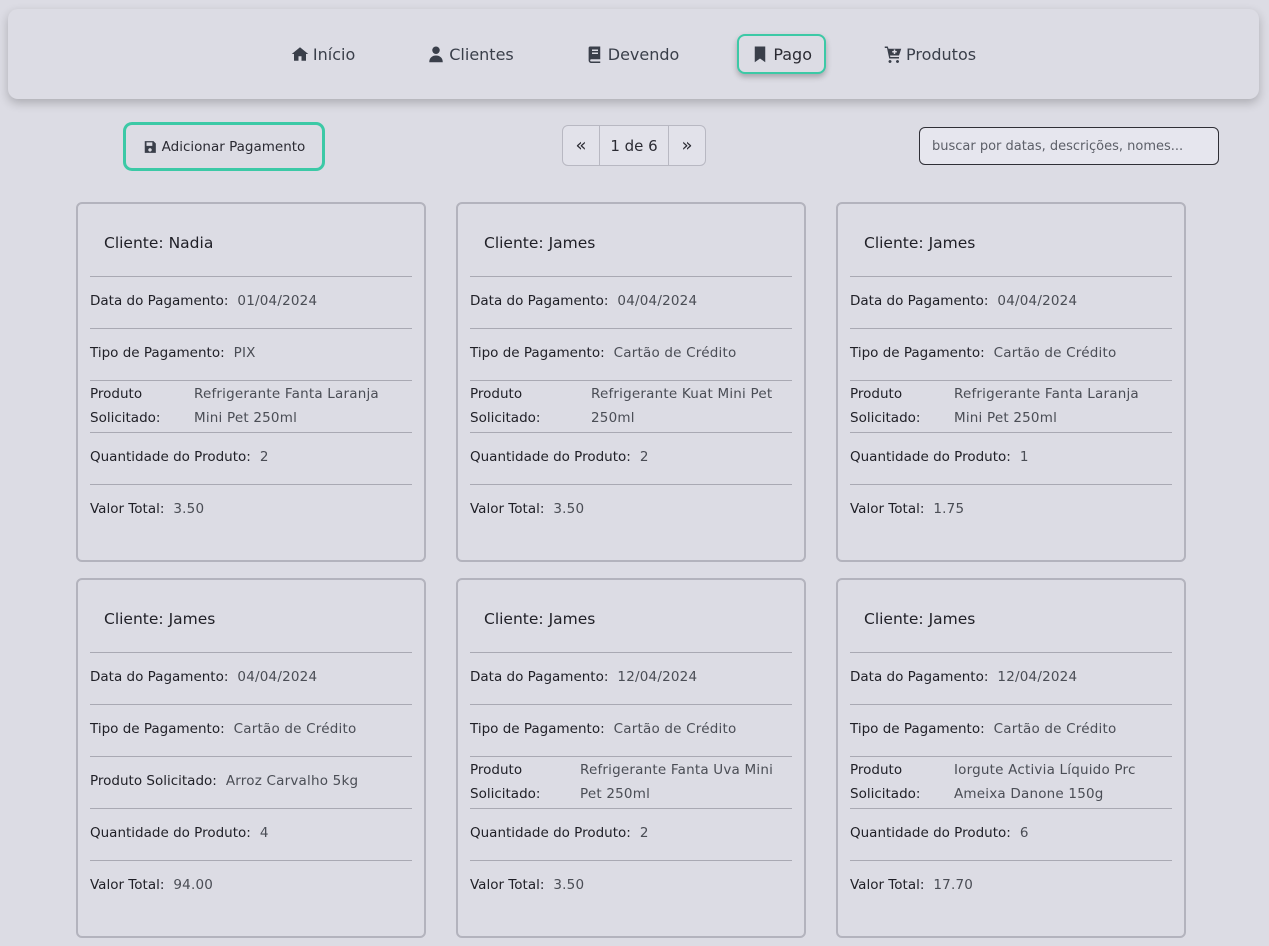 The height and width of the screenshot is (946, 1269). I want to click on save-icon, so click(150, 146).